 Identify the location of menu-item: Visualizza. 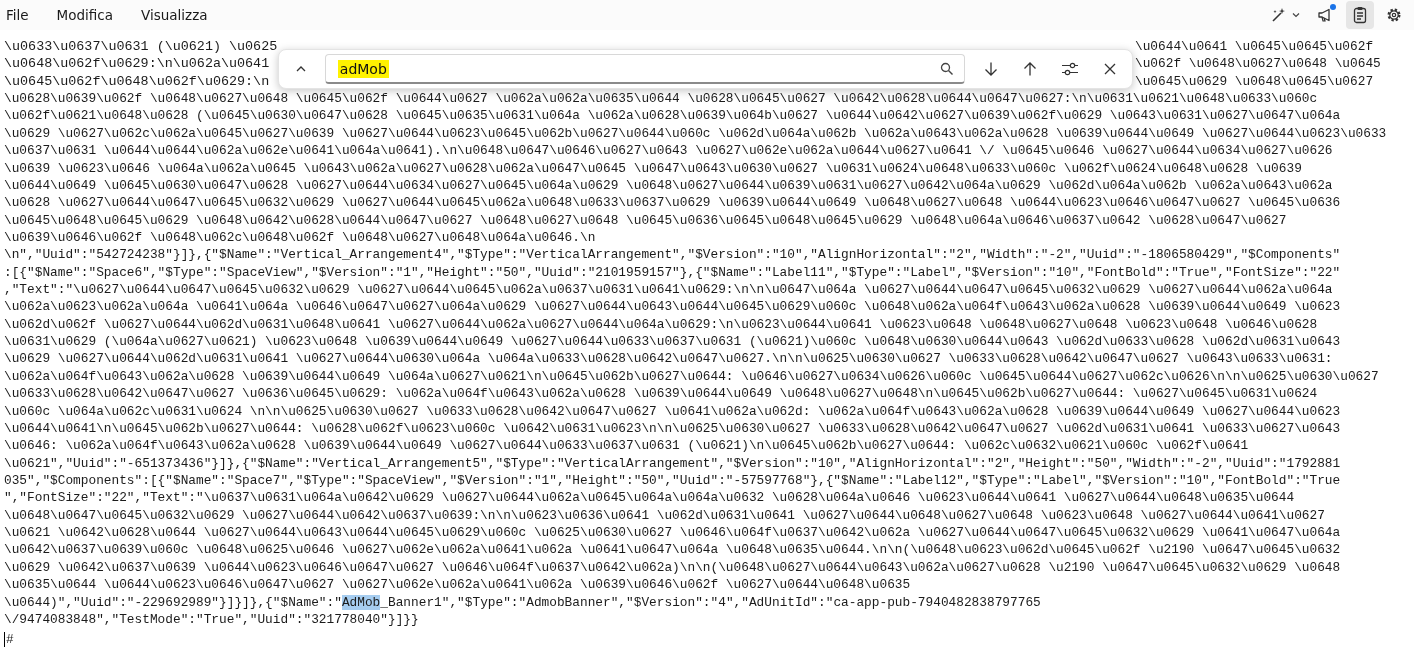
(174, 15).